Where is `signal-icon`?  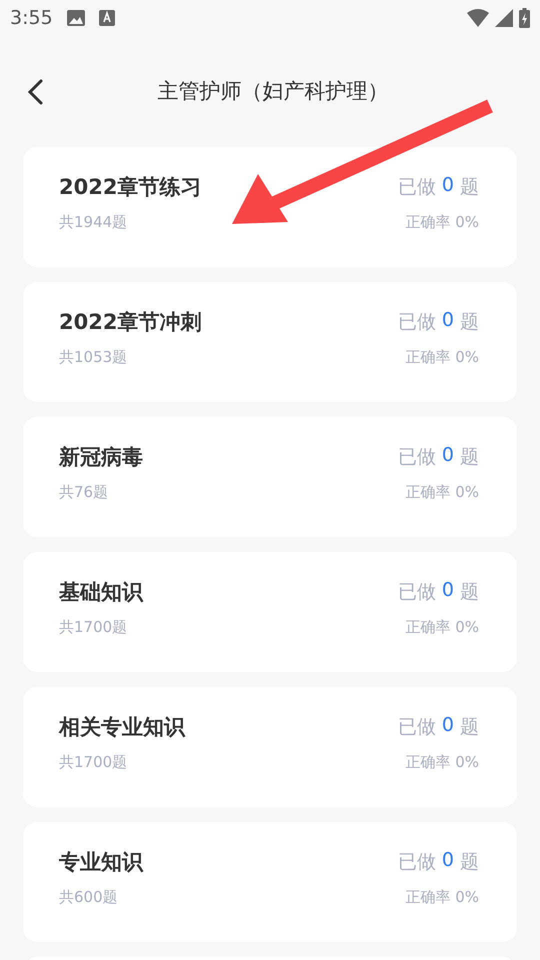
signal-icon is located at coordinates (504, 18).